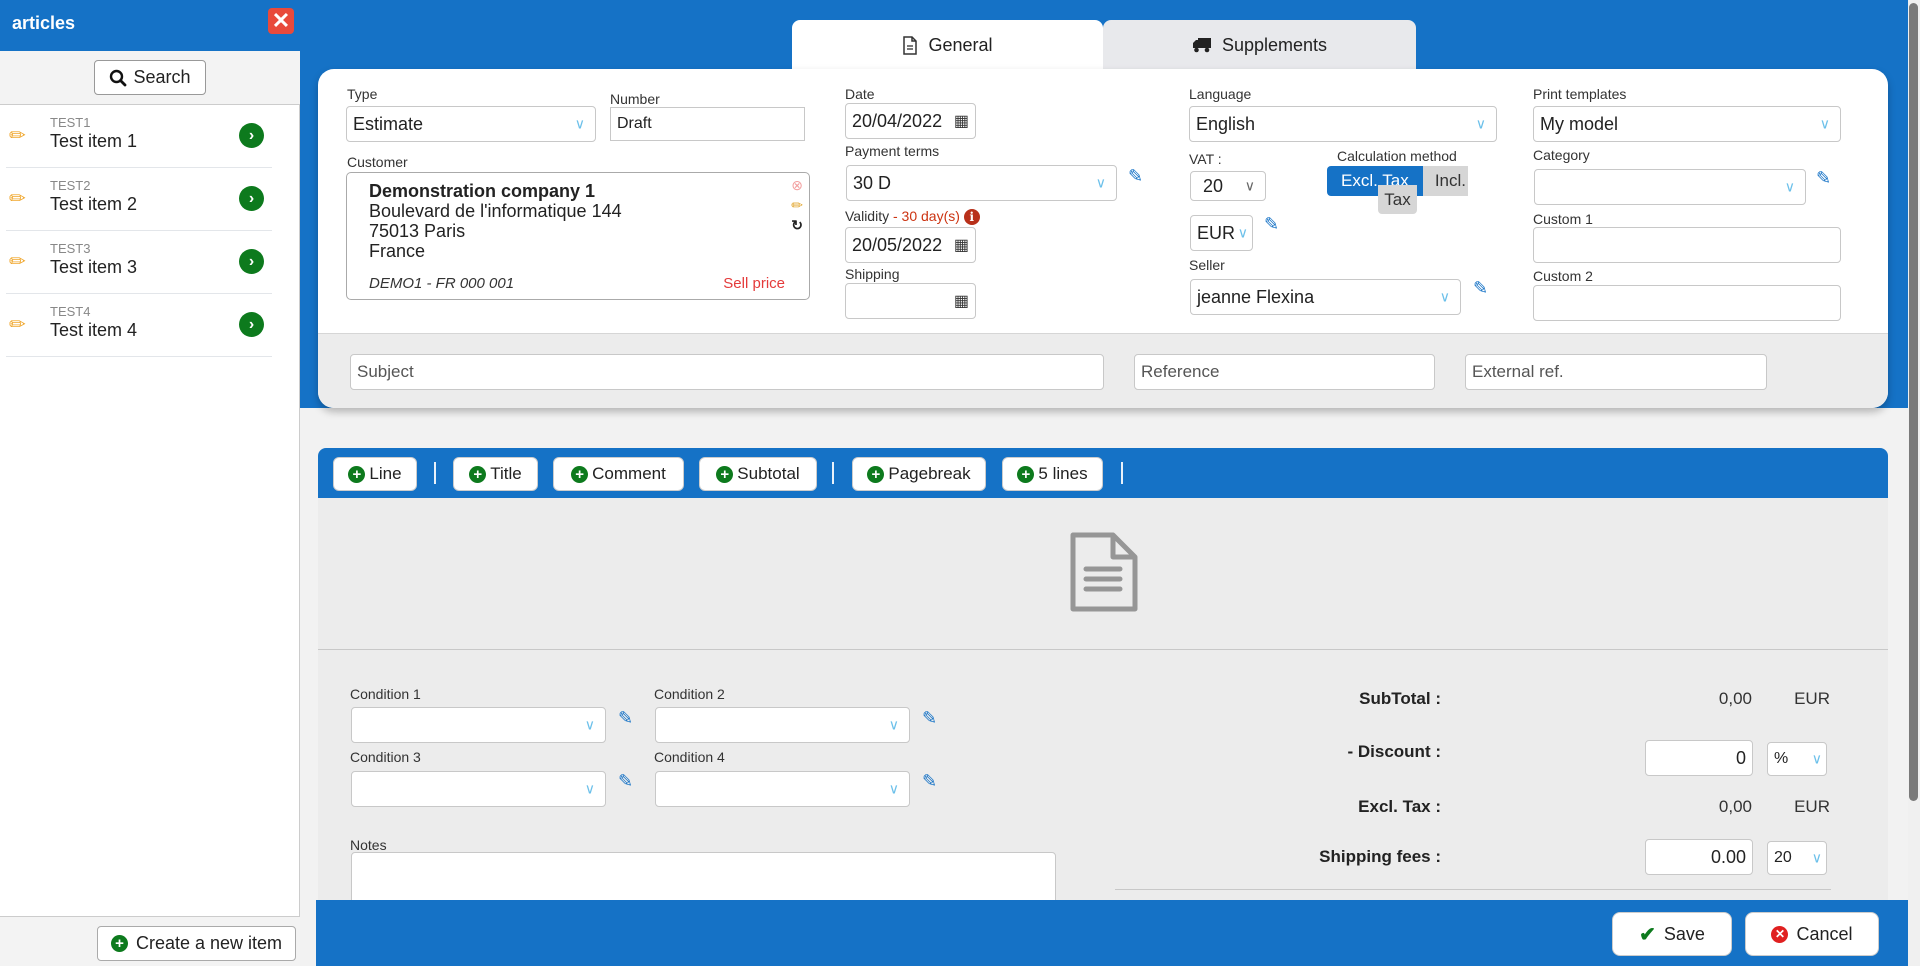  What do you see at coordinates (1207, 265) in the screenshot?
I see `seller-label: Seller` at bounding box center [1207, 265].